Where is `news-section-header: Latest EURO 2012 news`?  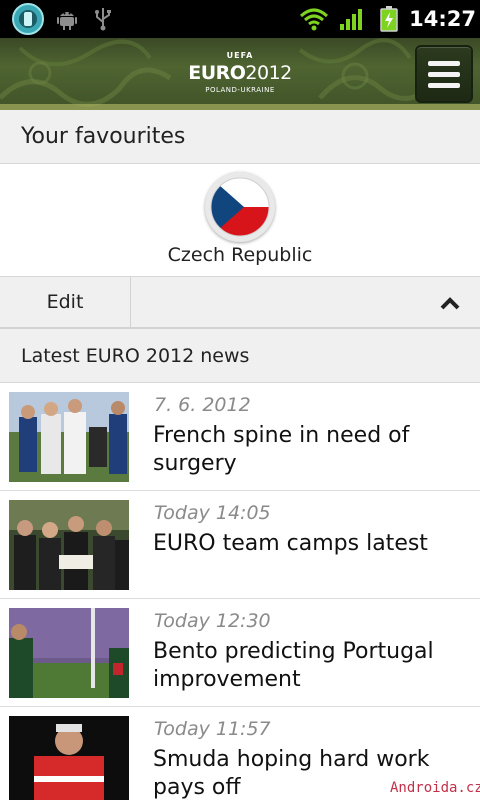
news-section-header: Latest EURO 2012 news is located at coordinates (240, 356).